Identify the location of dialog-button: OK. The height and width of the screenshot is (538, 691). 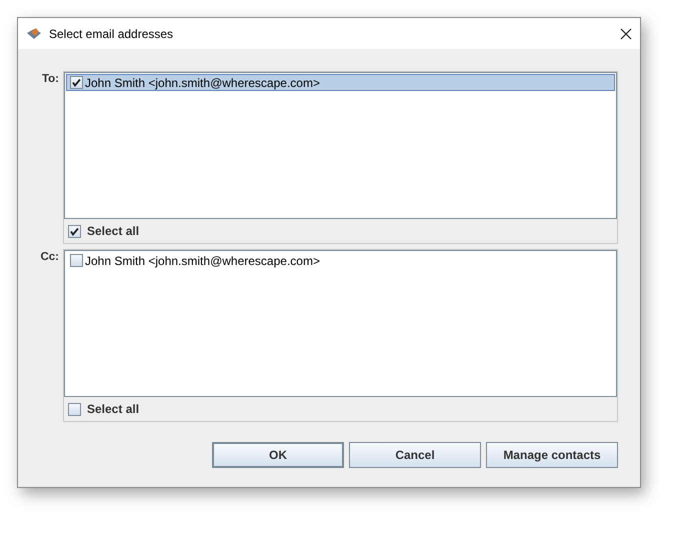
(278, 455).